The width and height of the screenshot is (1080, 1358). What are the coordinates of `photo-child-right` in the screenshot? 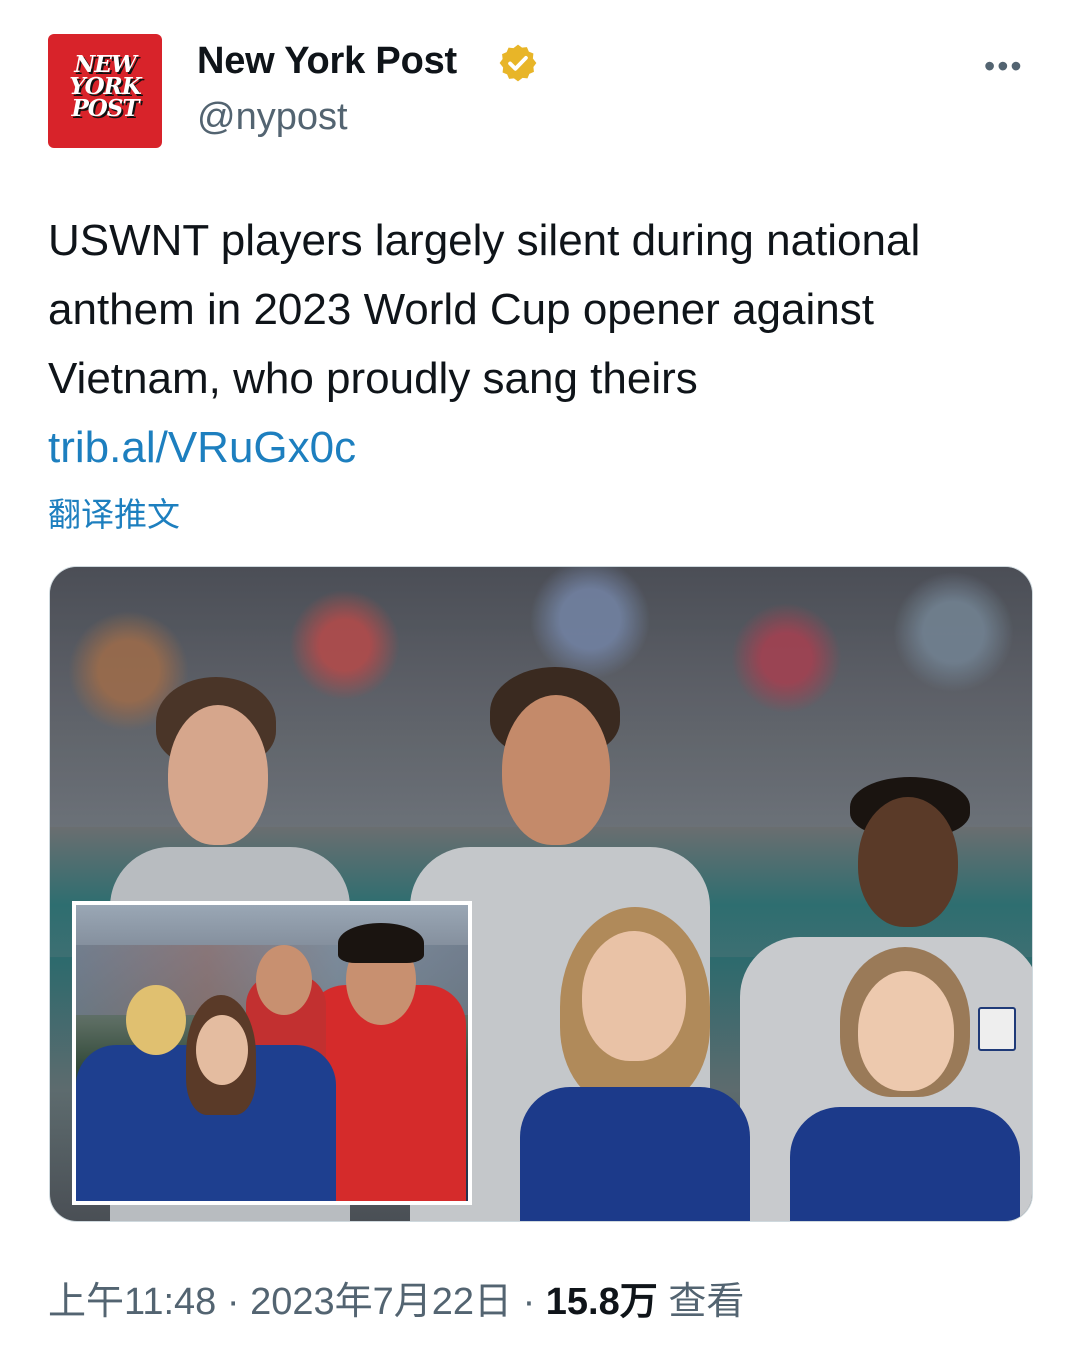 It's located at (905, 1084).